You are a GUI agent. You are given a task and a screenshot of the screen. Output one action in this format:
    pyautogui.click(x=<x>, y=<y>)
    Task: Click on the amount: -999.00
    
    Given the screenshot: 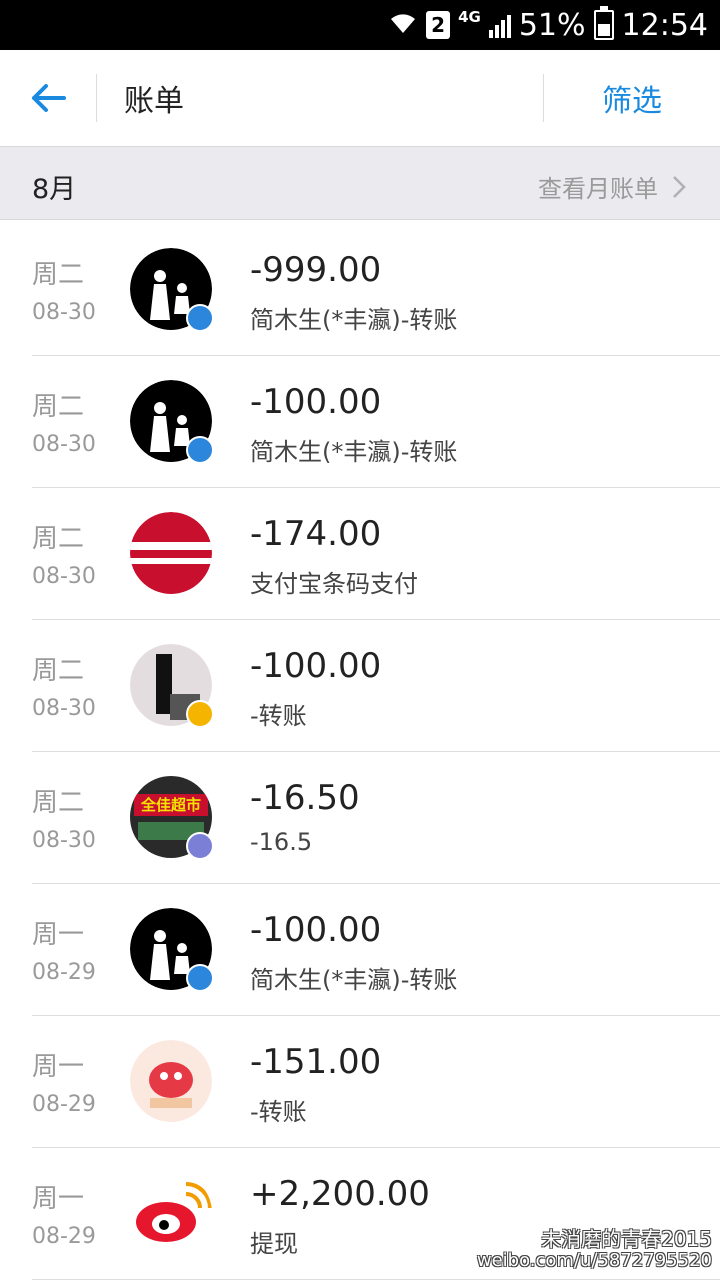 What is the action you would take?
    pyautogui.click(x=316, y=270)
    